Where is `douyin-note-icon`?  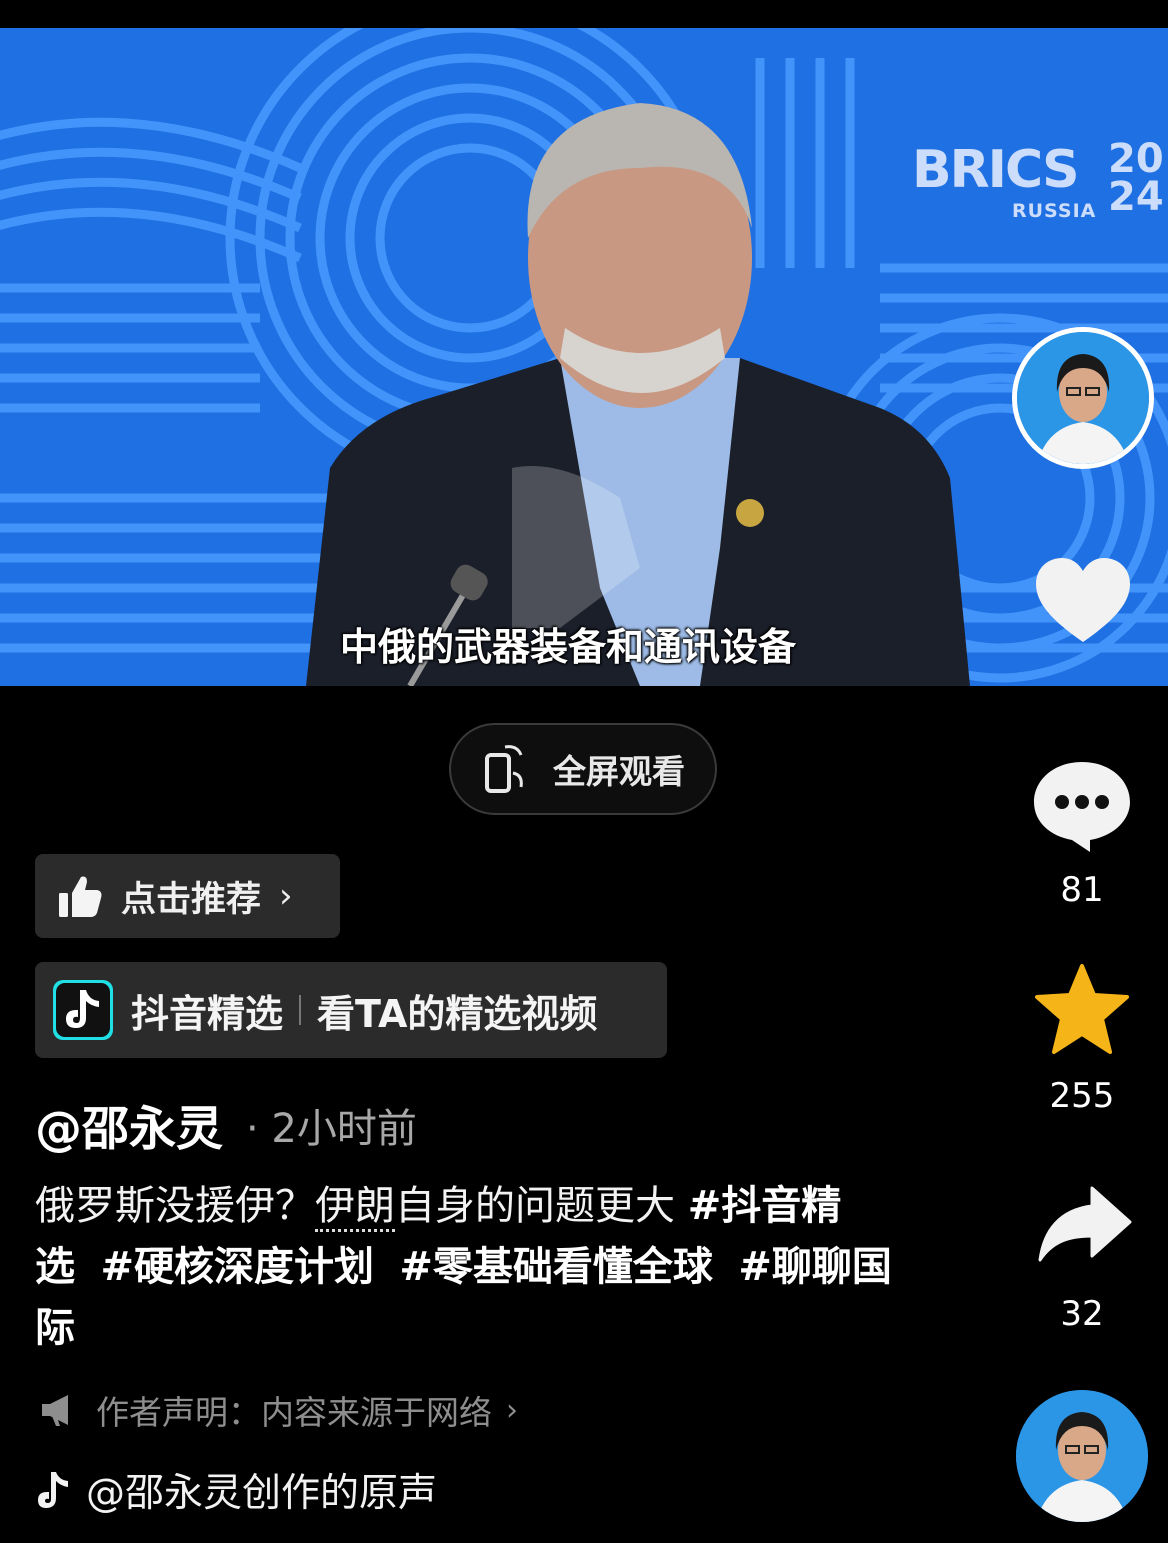
douyin-note-icon is located at coordinates (53, 1490).